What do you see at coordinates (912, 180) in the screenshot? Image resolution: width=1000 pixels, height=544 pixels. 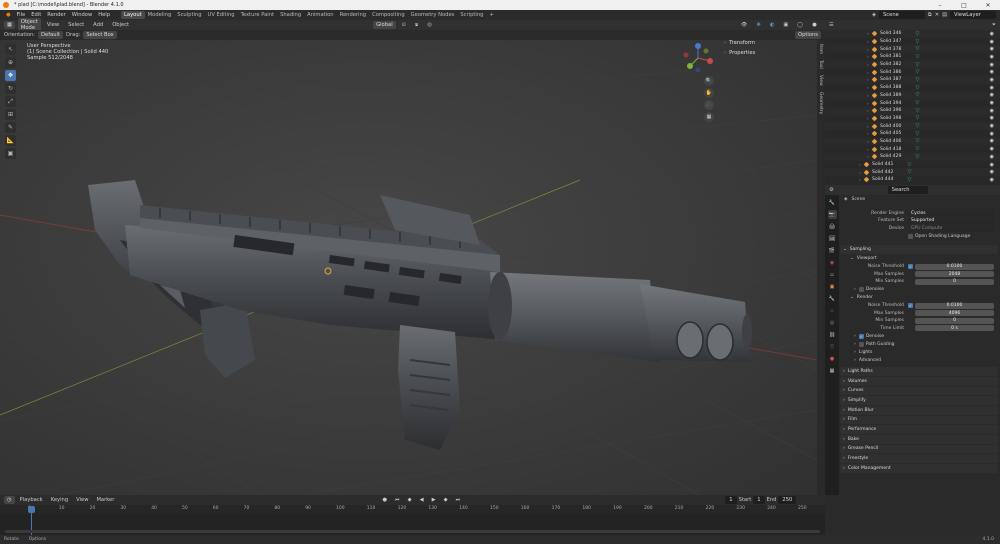 I see `outliner-row: › Solid 444 ▽ ◉` at bounding box center [912, 180].